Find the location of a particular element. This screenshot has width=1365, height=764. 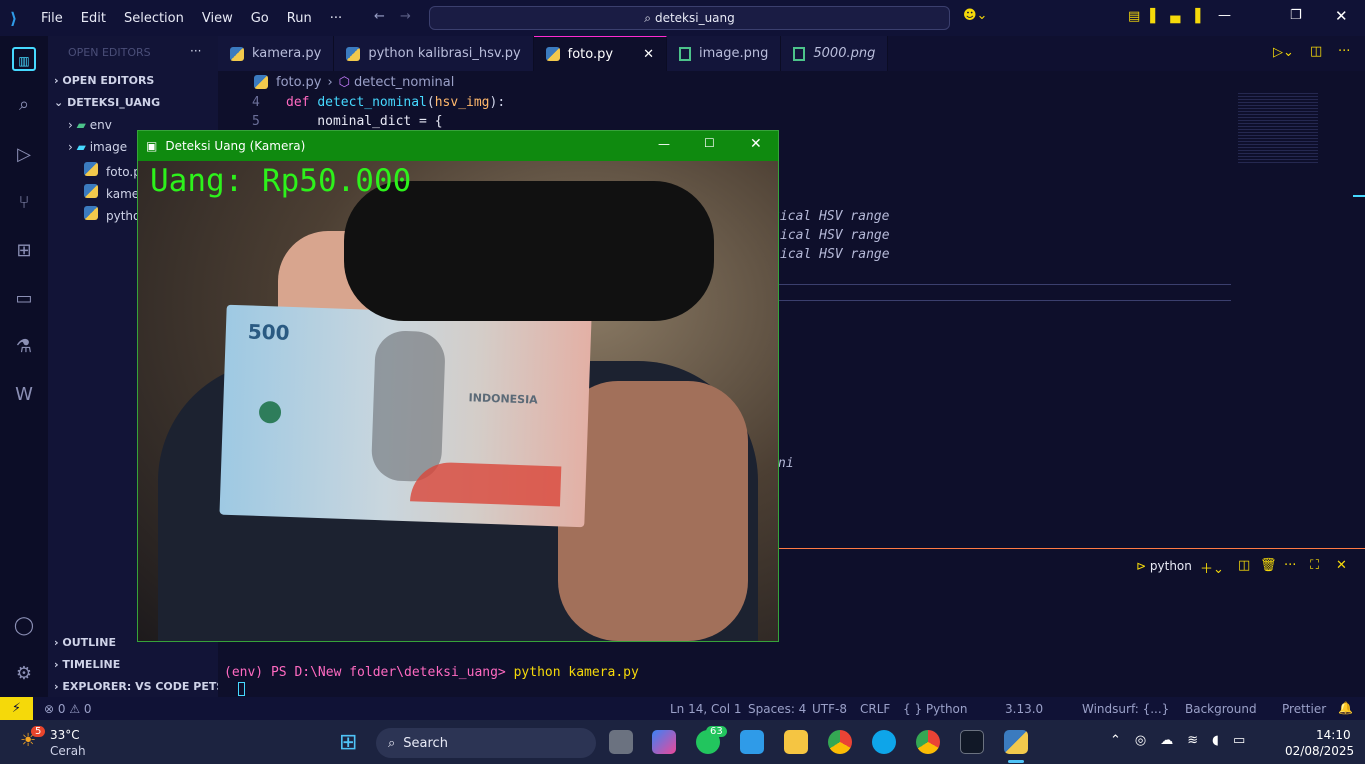

copilot-icon: ☻⌄ is located at coordinates (975, 15).